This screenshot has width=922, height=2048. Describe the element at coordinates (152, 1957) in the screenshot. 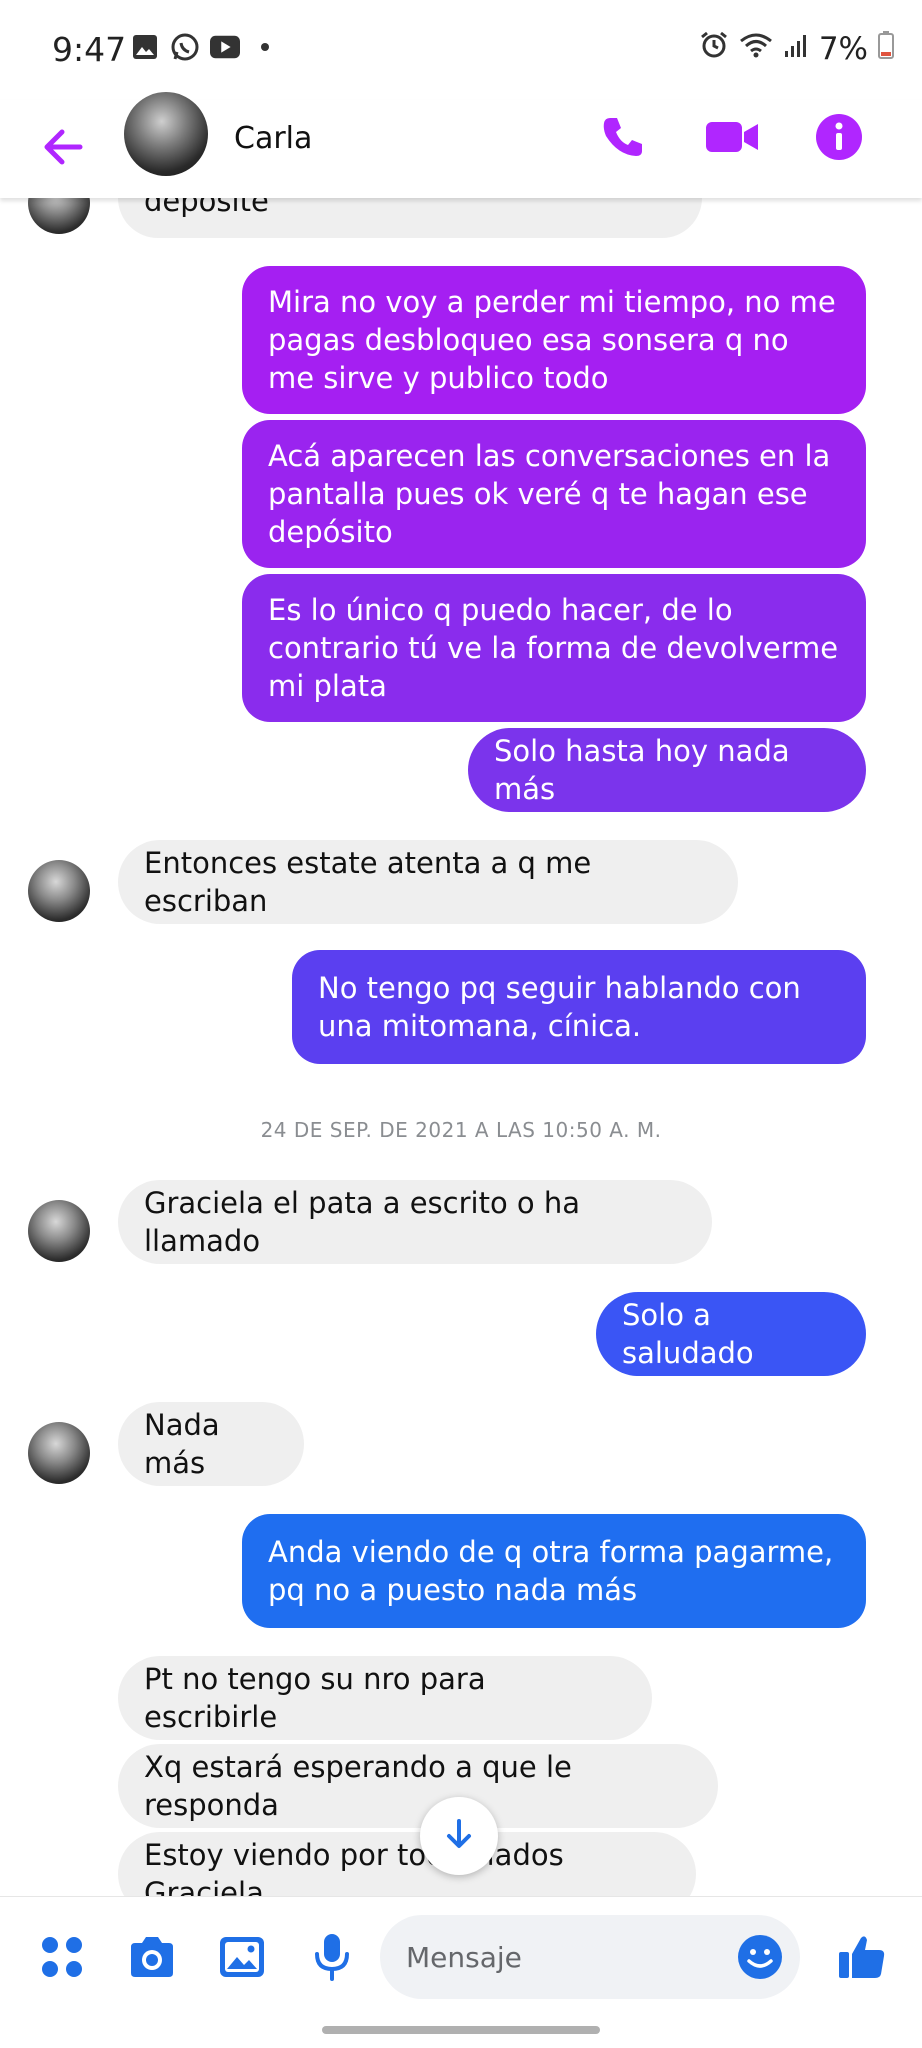

I see `camera-icon` at that location.